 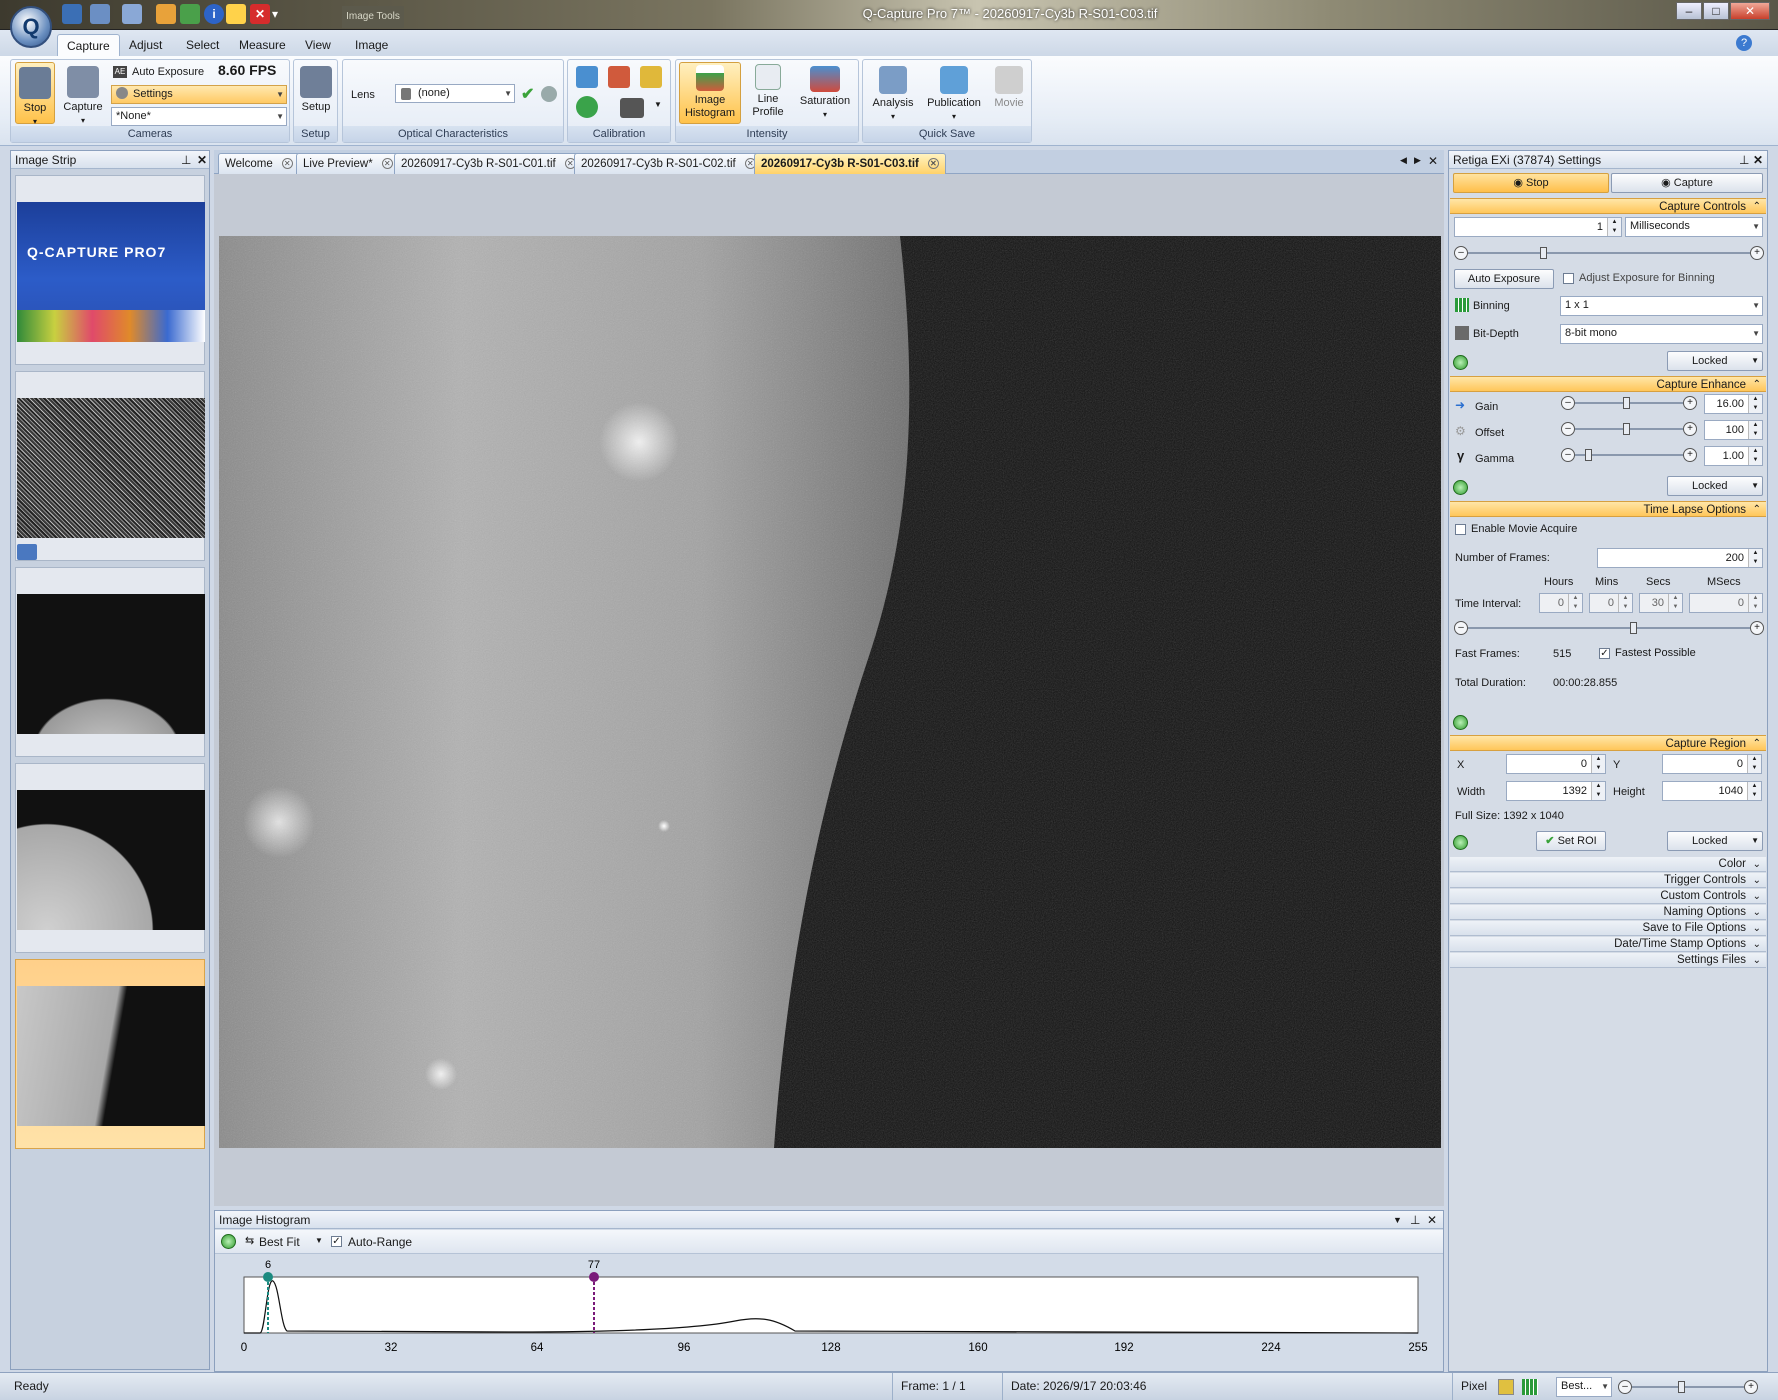 I want to click on fit-image-icon, so click(x=1506, y=1387).